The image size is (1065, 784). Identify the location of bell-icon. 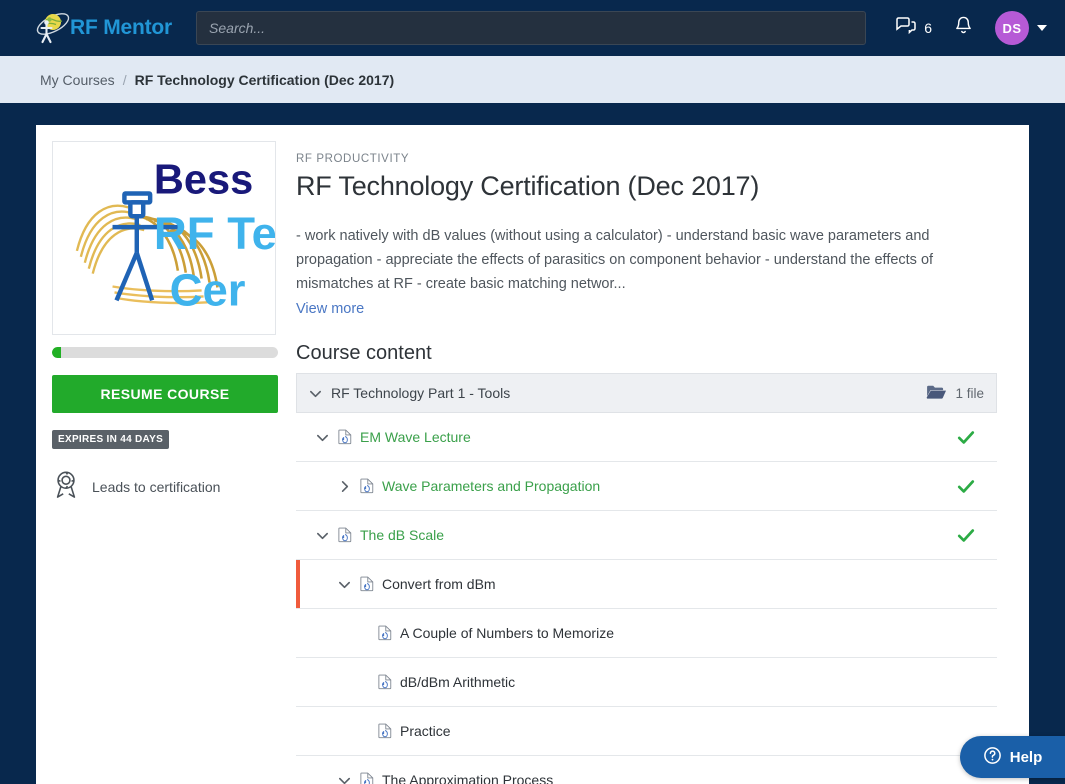
(963, 28).